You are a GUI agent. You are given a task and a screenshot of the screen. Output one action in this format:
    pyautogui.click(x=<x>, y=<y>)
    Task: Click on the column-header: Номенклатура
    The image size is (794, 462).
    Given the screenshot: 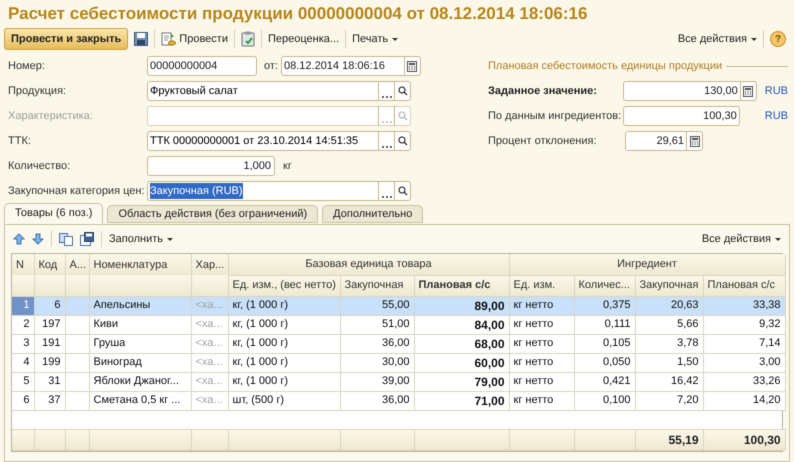 What is the action you would take?
    pyautogui.click(x=140, y=275)
    